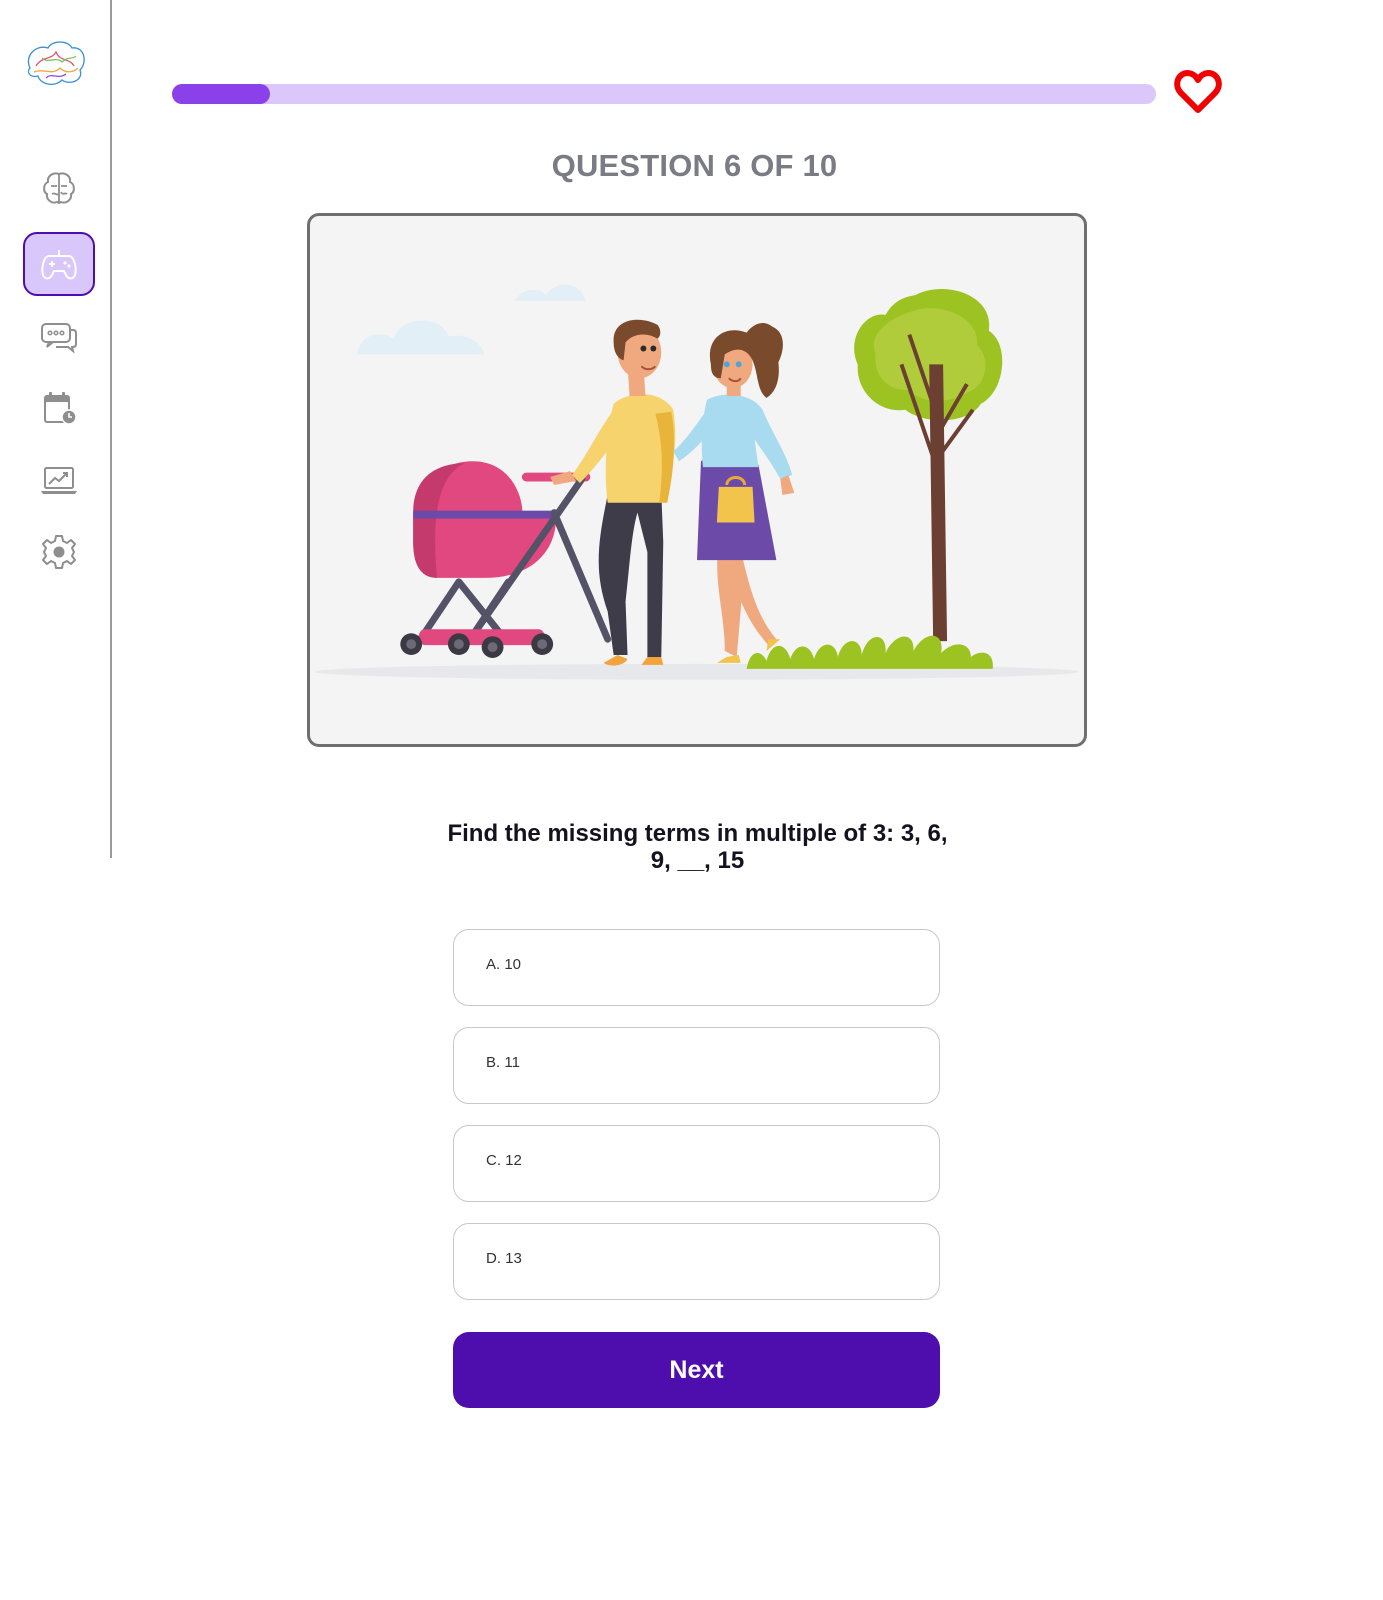 The width and height of the screenshot is (1383, 1600). I want to click on answer-option-label: A. 10, so click(504, 964).